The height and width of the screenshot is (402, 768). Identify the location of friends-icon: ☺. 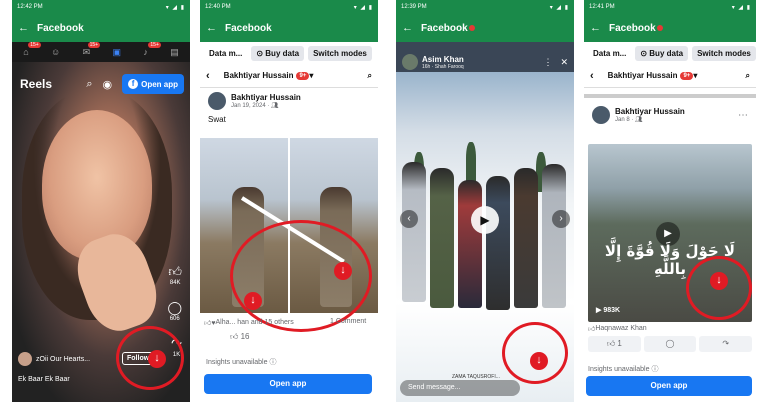
(55, 52).